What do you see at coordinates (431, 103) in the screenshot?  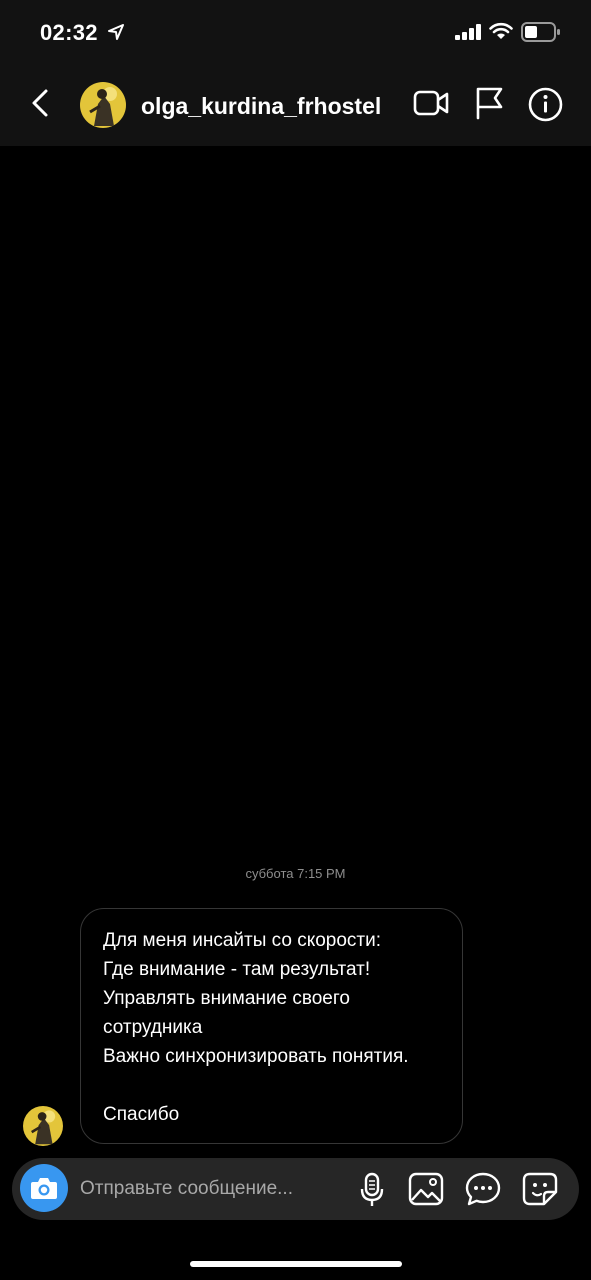 I see `video-camera-icon` at bounding box center [431, 103].